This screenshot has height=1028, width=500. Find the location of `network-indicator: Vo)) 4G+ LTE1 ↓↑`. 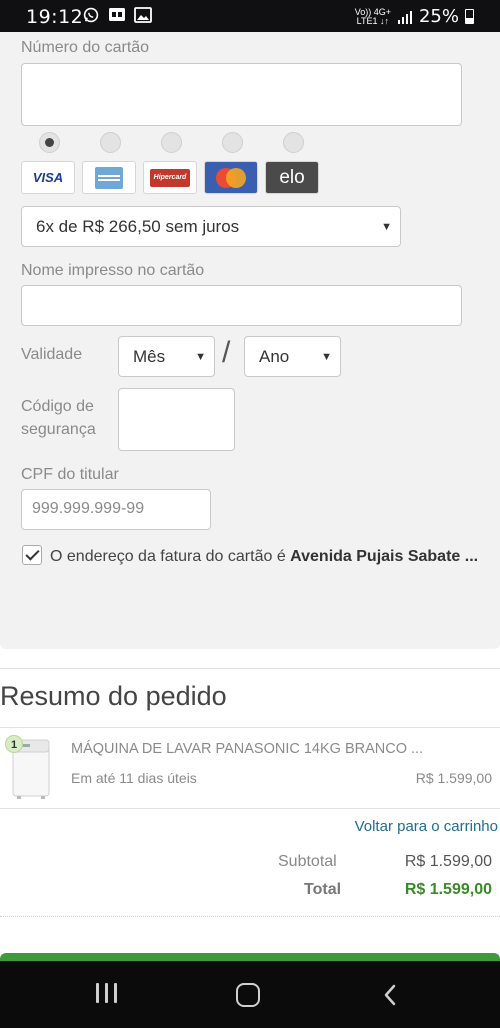

network-indicator: Vo)) 4G+ LTE1 ↓↑ is located at coordinates (373, 16).